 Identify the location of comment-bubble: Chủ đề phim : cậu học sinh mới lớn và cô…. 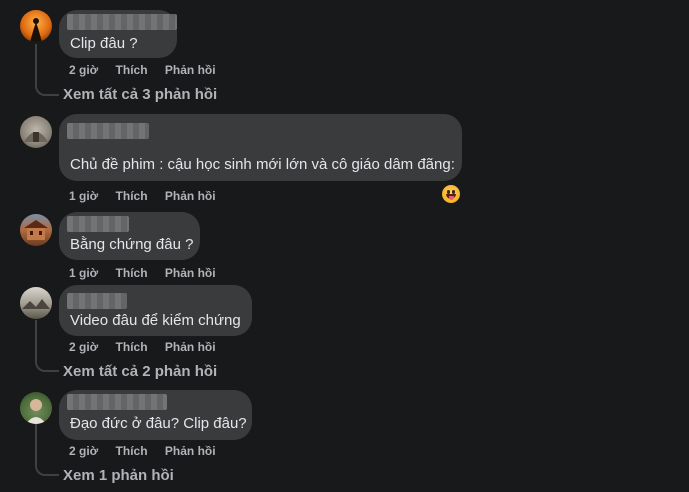
(260, 147).